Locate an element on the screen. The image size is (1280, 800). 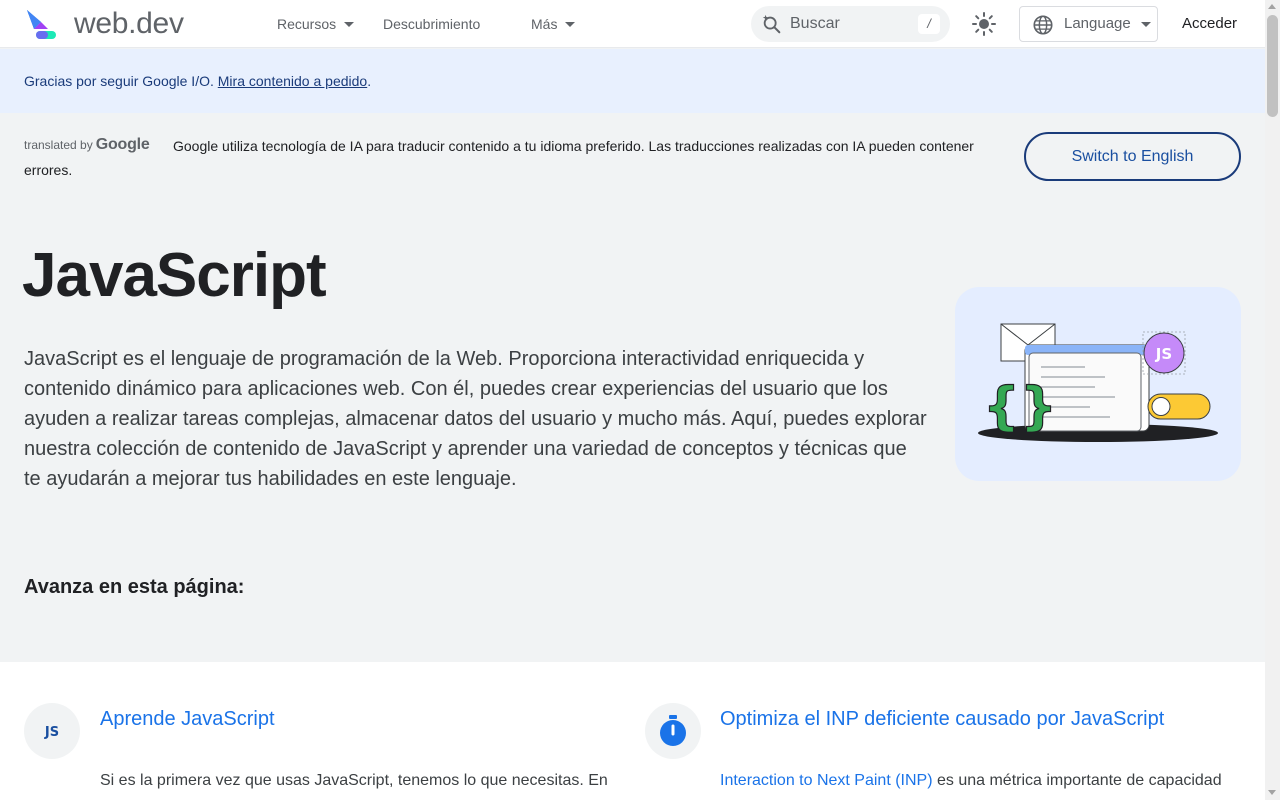
nav-descubrimiento: Descubrimiento is located at coordinates (431, 24).